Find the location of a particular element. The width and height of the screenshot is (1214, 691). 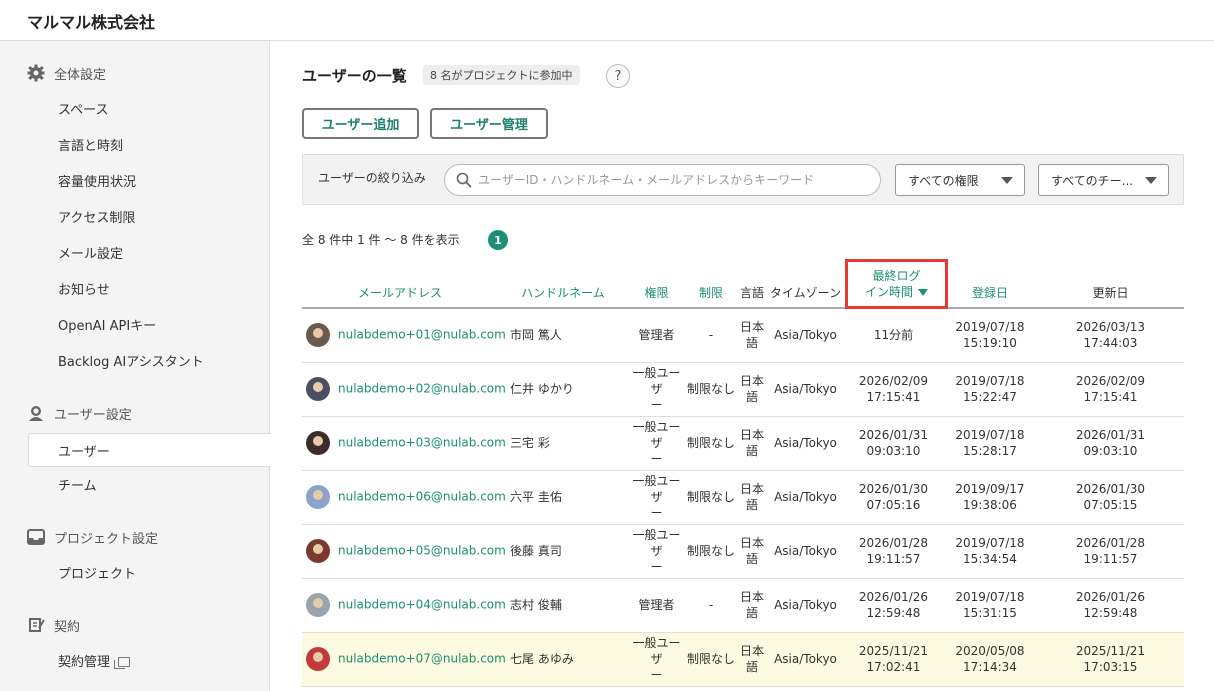

column-header-role: 権限 is located at coordinates (656, 283).